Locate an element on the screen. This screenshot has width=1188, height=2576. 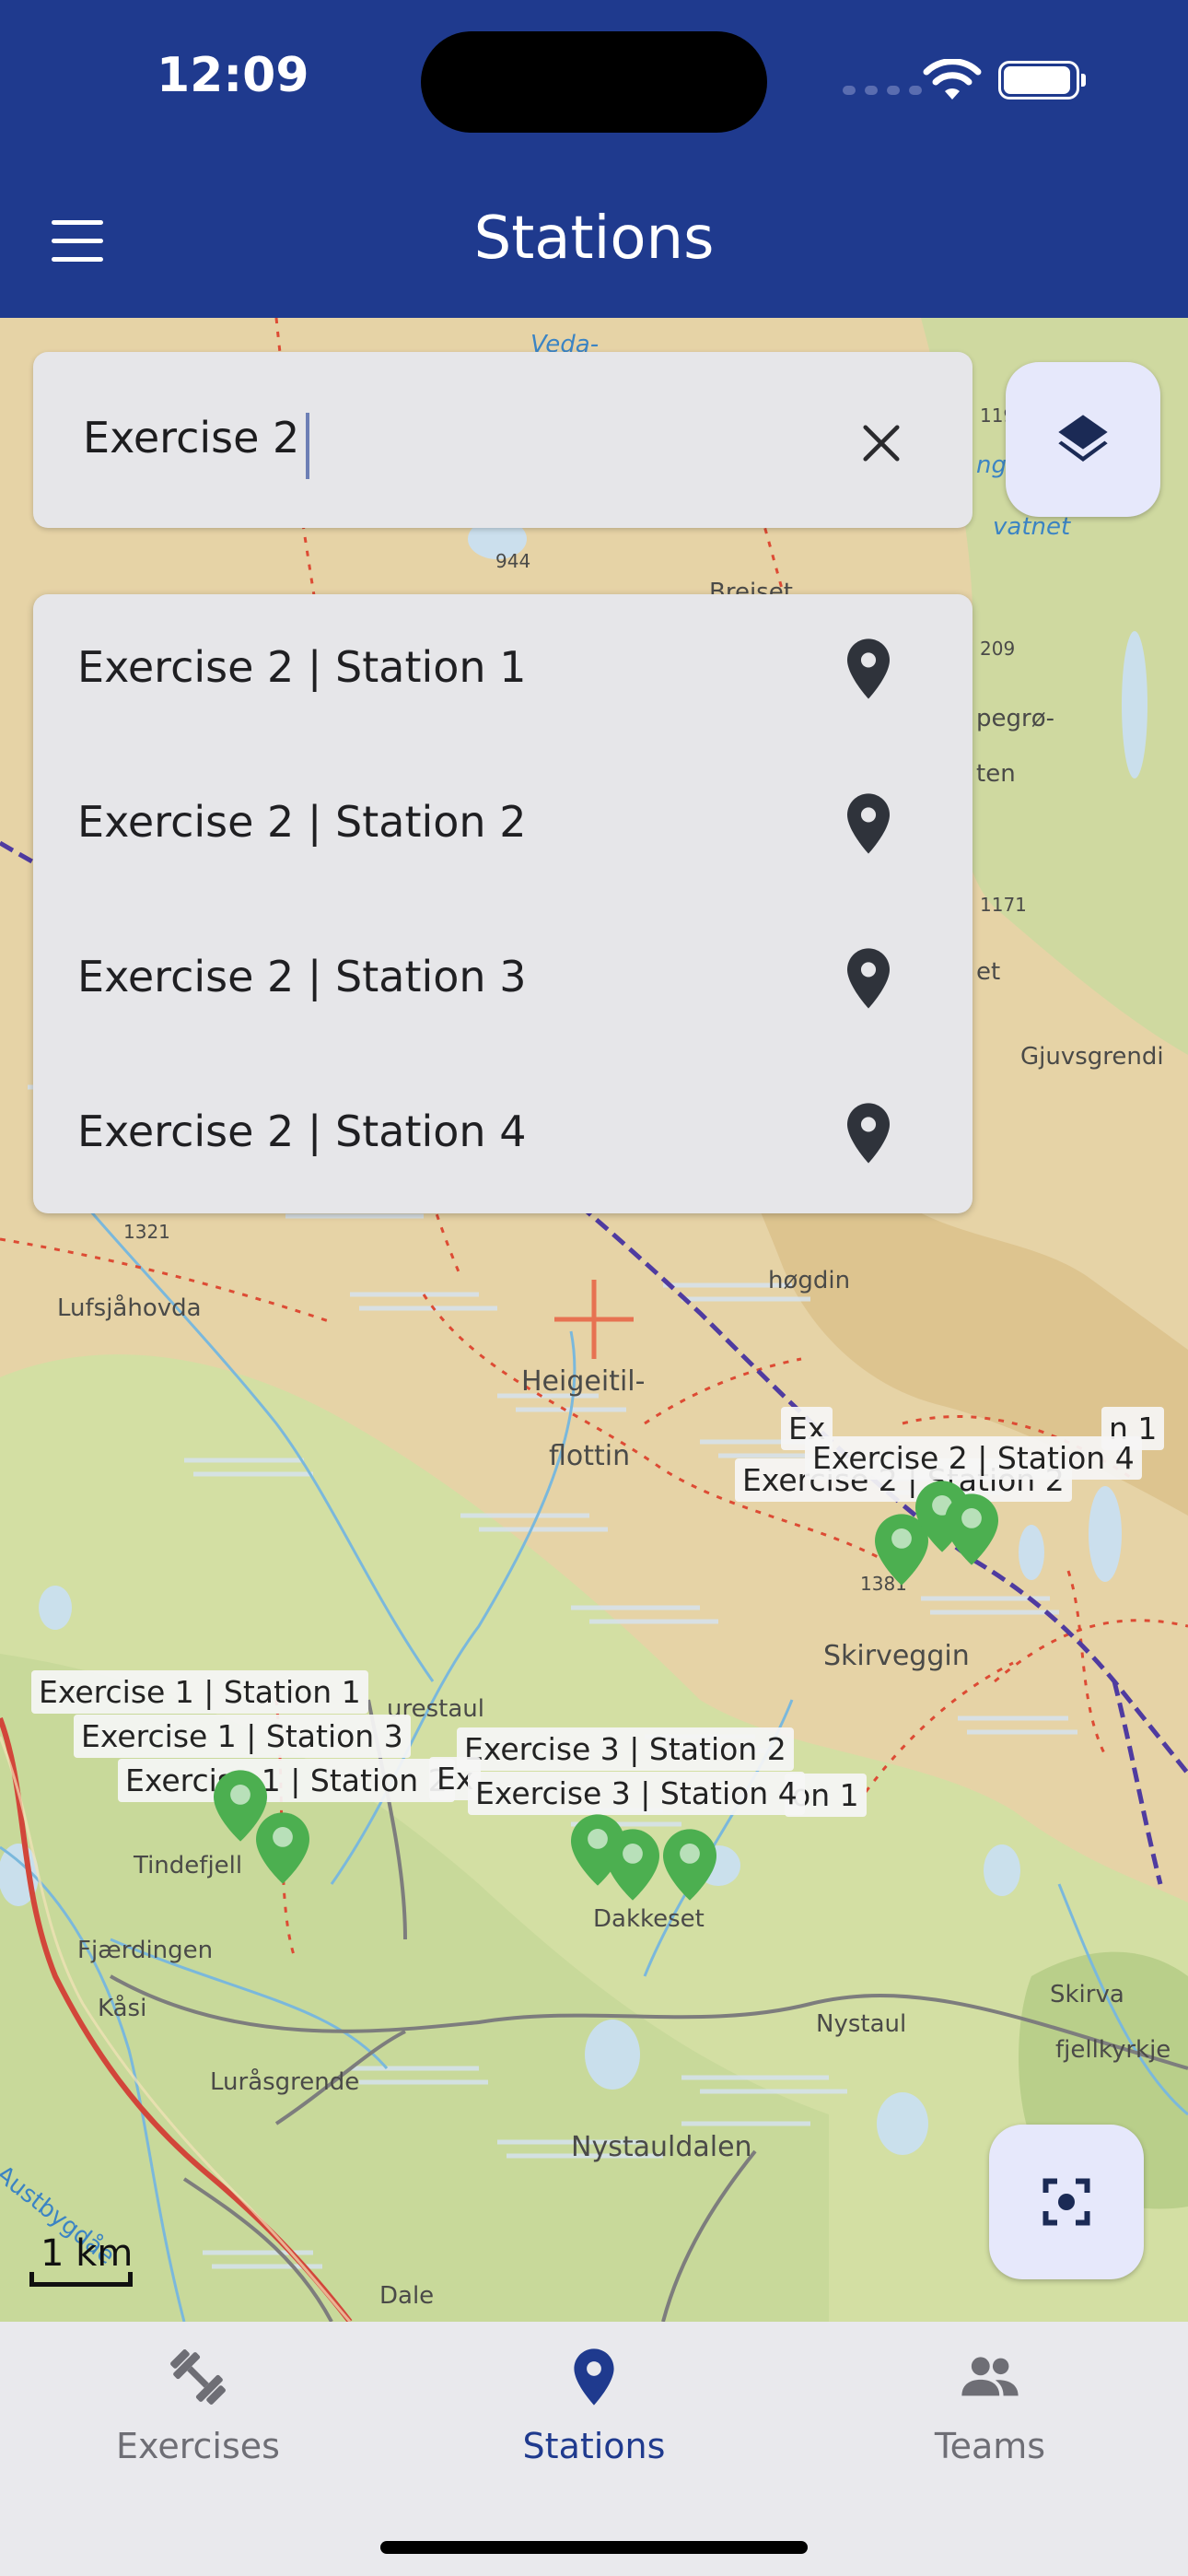
map-crosshair is located at coordinates (594, 1319).